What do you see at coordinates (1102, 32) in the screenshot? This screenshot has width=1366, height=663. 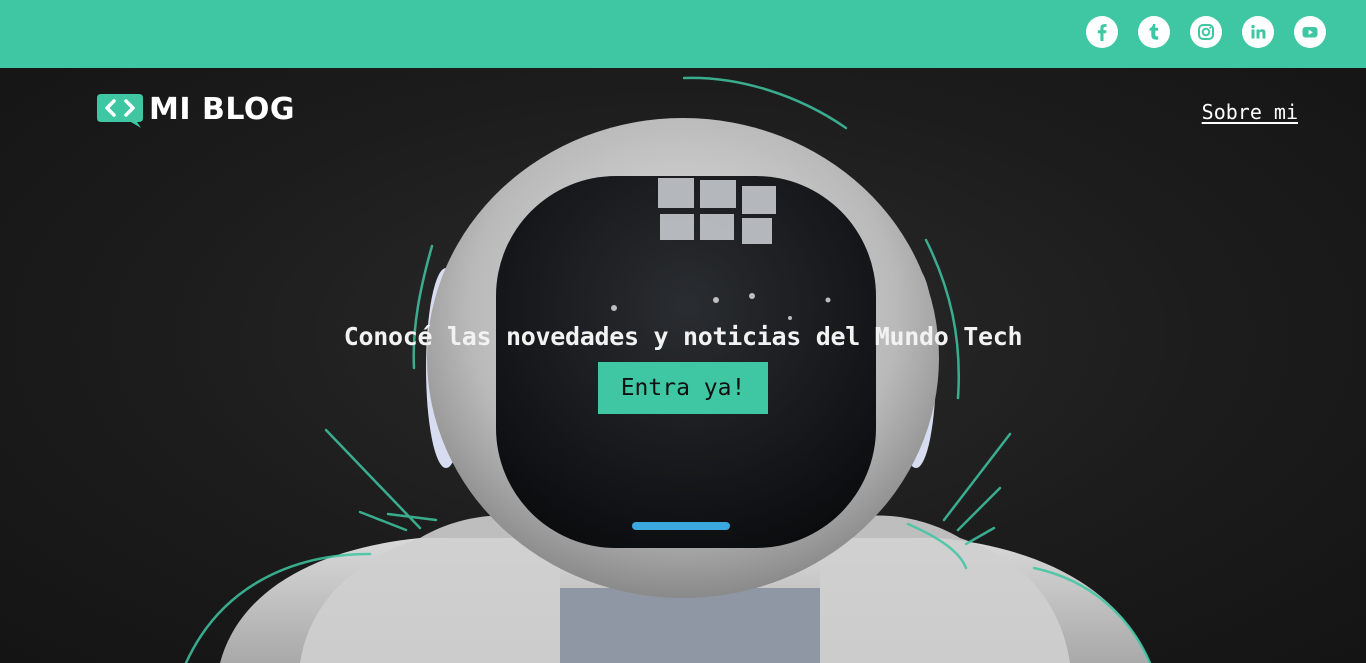 I see `facebook-icon` at bounding box center [1102, 32].